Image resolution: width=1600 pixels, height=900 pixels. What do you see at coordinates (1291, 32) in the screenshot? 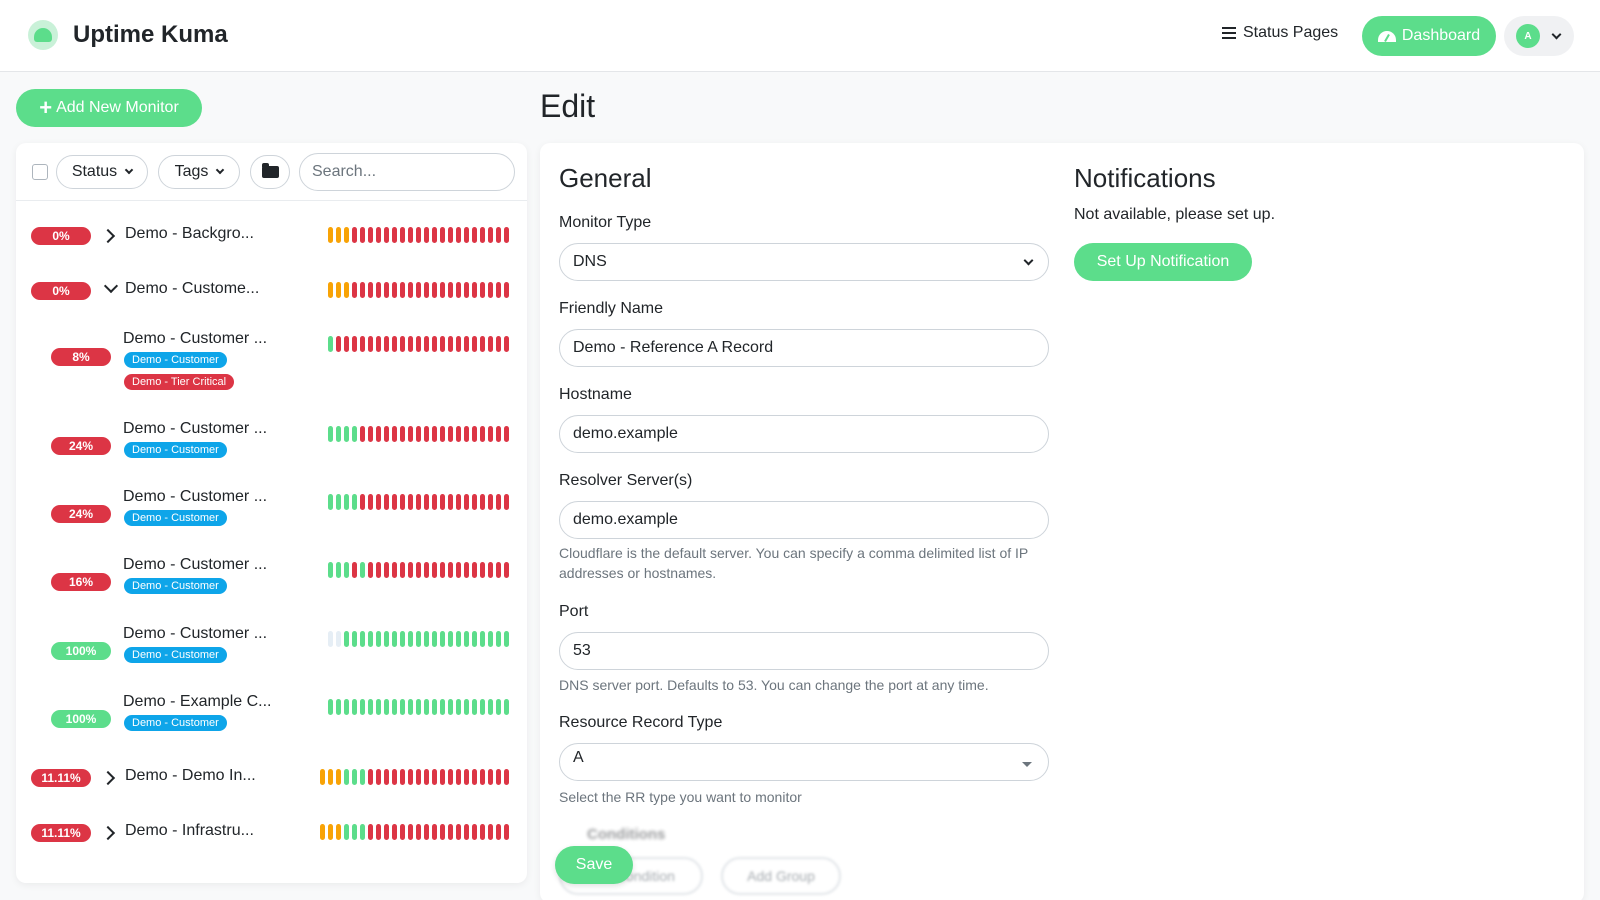
I see `status-pages-label: Status Pages` at bounding box center [1291, 32].